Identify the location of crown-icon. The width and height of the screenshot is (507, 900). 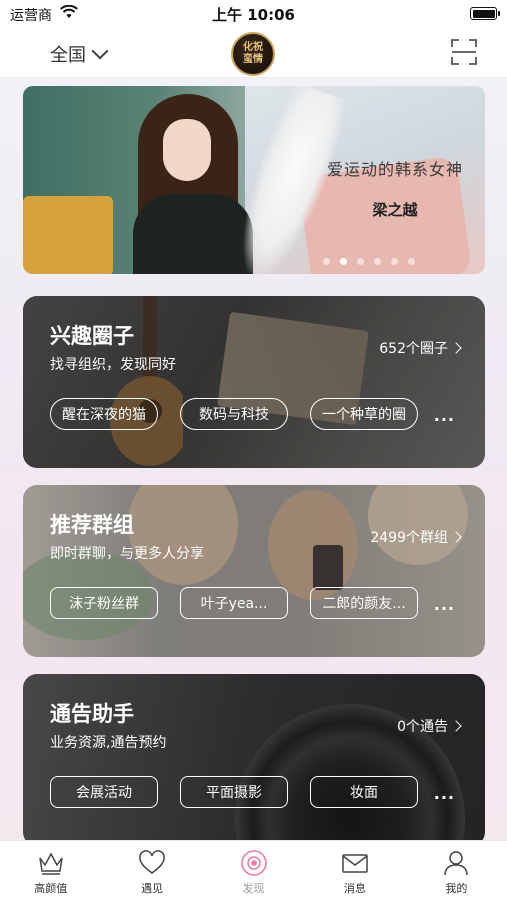
(50, 863).